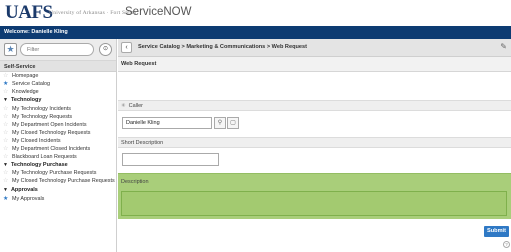  I want to click on help-icon: ?, so click(506, 244).